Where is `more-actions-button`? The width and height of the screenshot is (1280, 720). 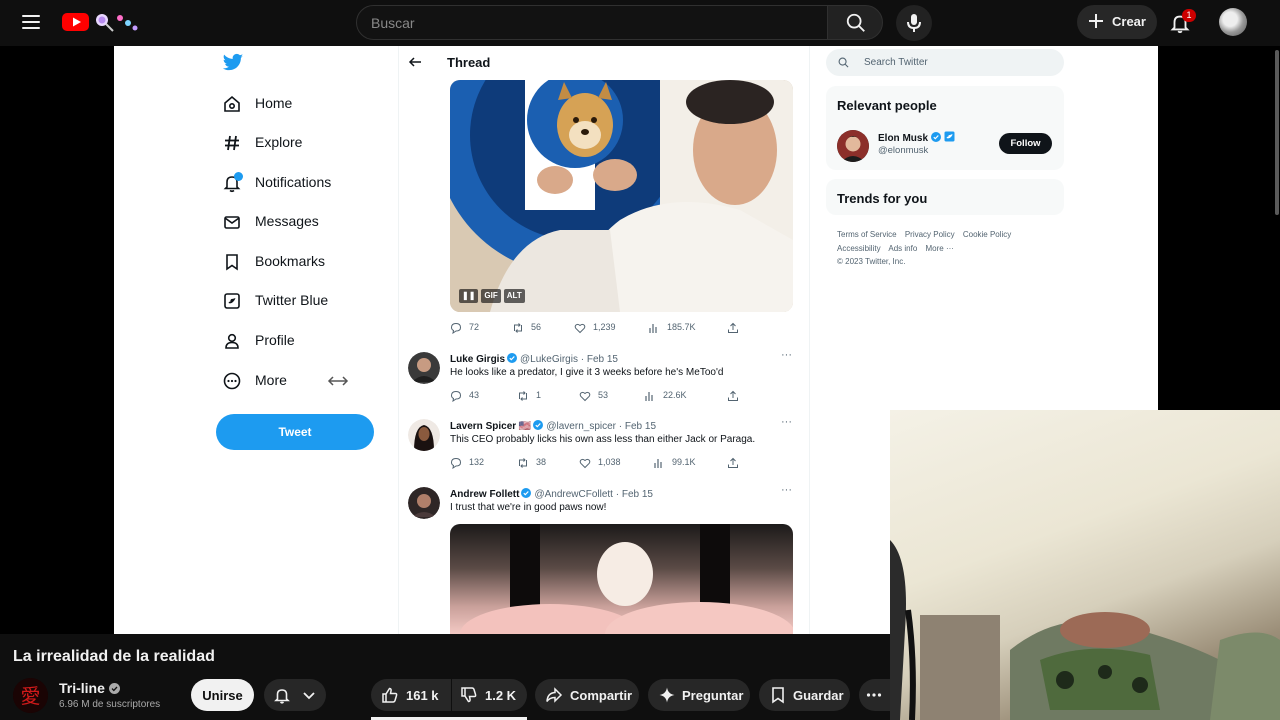 more-actions-button is located at coordinates (874, 695).